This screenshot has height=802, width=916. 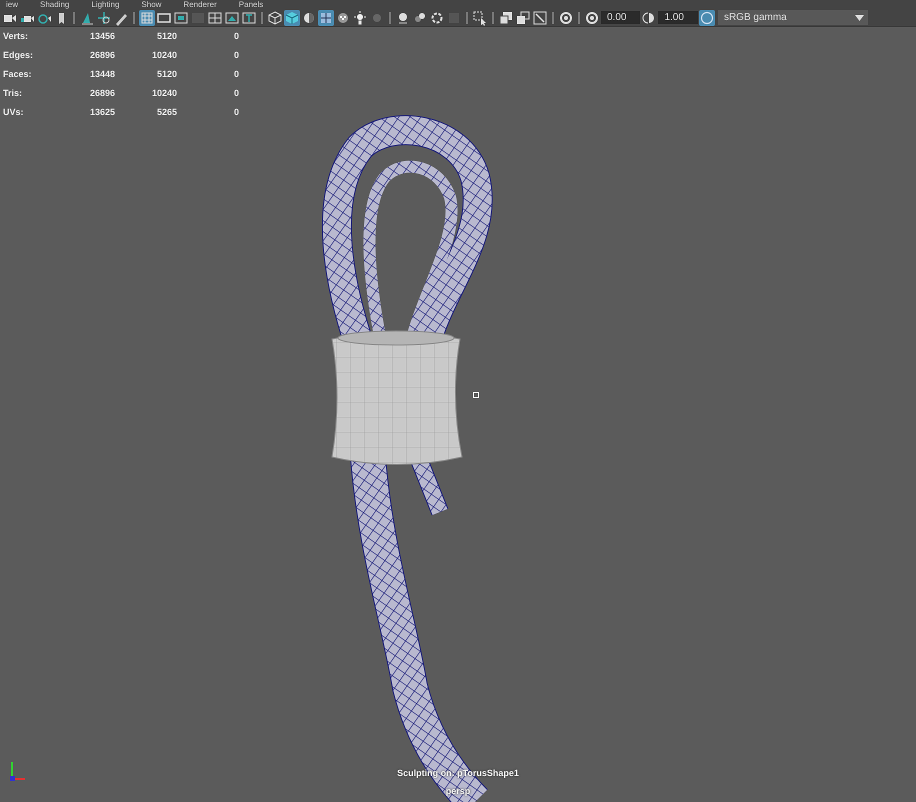 What do you see at coordinates (18, 74) in the screenshot?
I see `stat-label: Faces:` at bounding box center [18, 74].